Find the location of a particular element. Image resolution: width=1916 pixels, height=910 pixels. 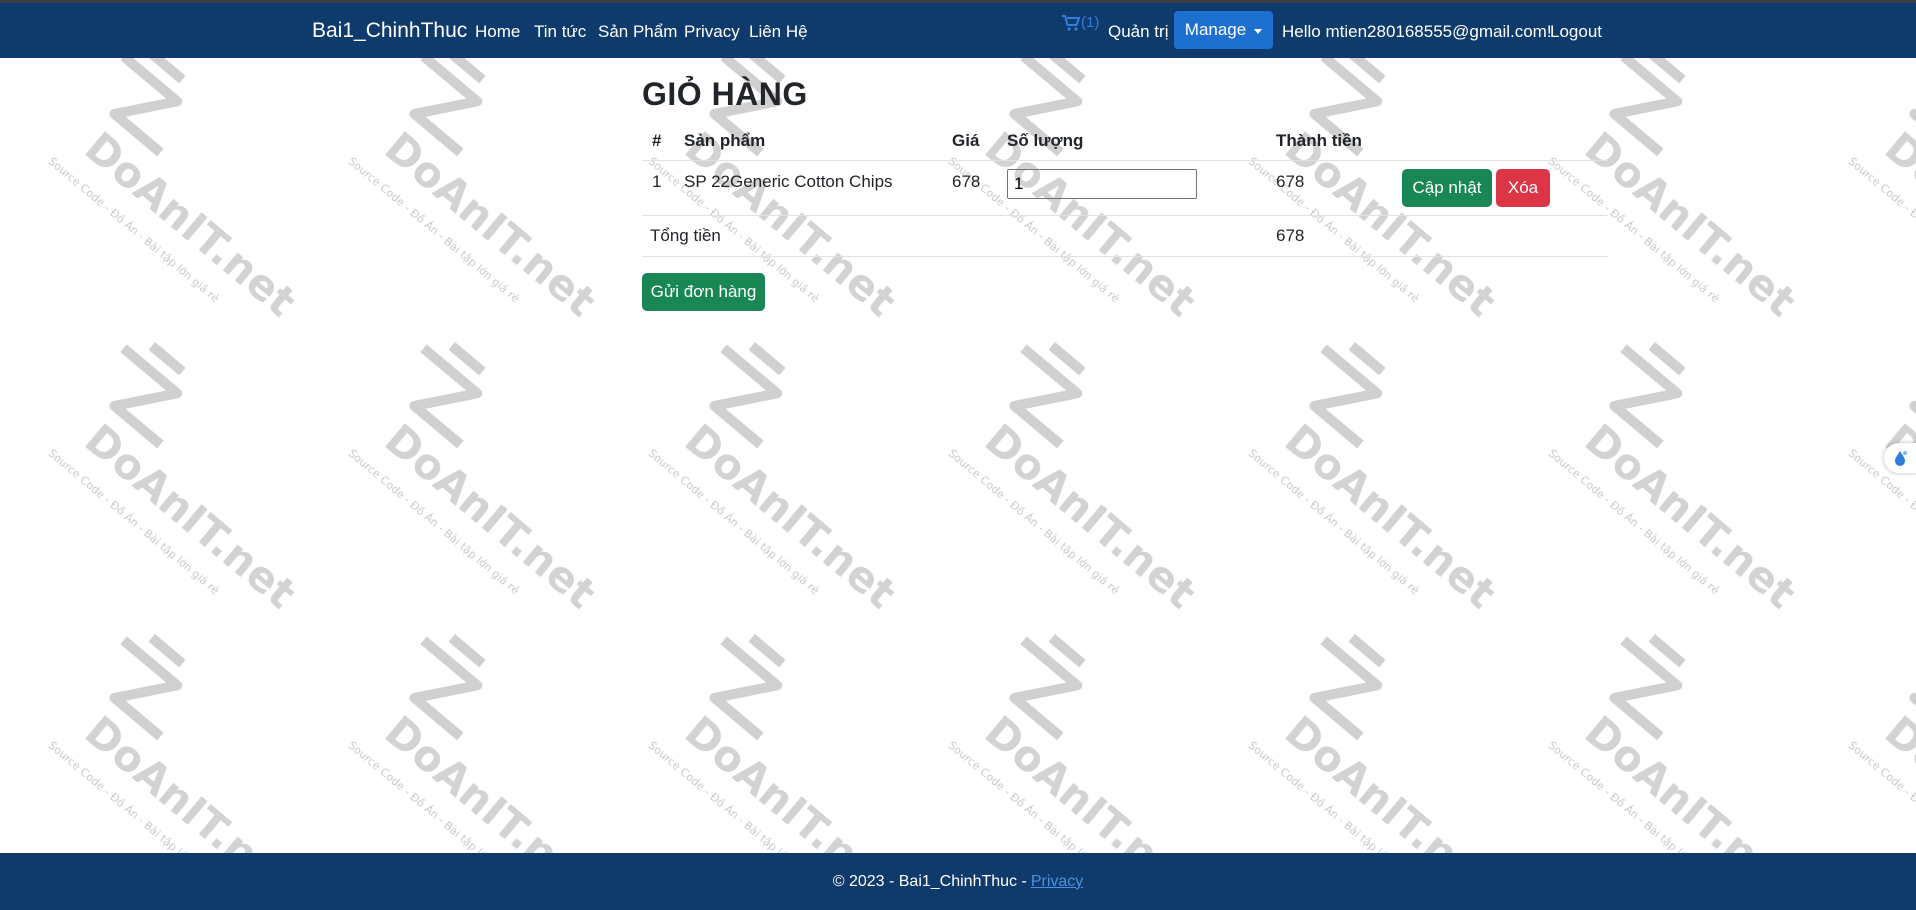

user-greeting: Hello mtien280168555@gmail.com! is located at coordinates (1417, 32).